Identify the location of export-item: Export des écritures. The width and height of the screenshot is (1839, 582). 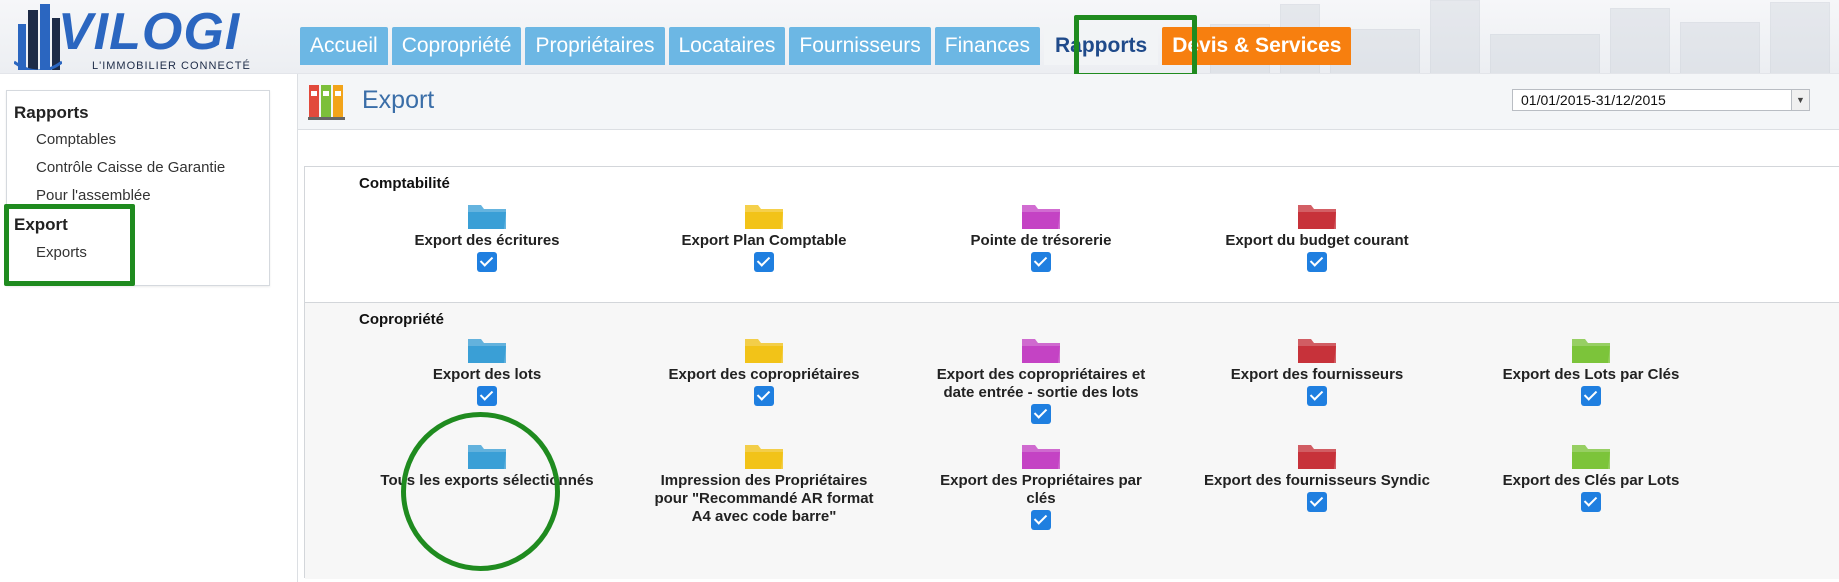
(487, 236).